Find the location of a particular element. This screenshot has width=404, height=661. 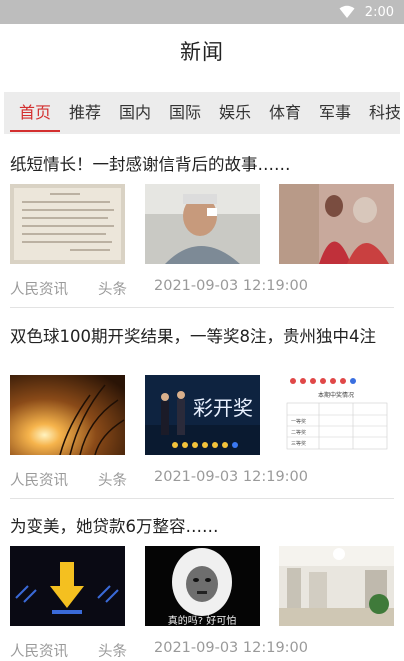

tab-home: 首页 is located at coordinates (35, 113).